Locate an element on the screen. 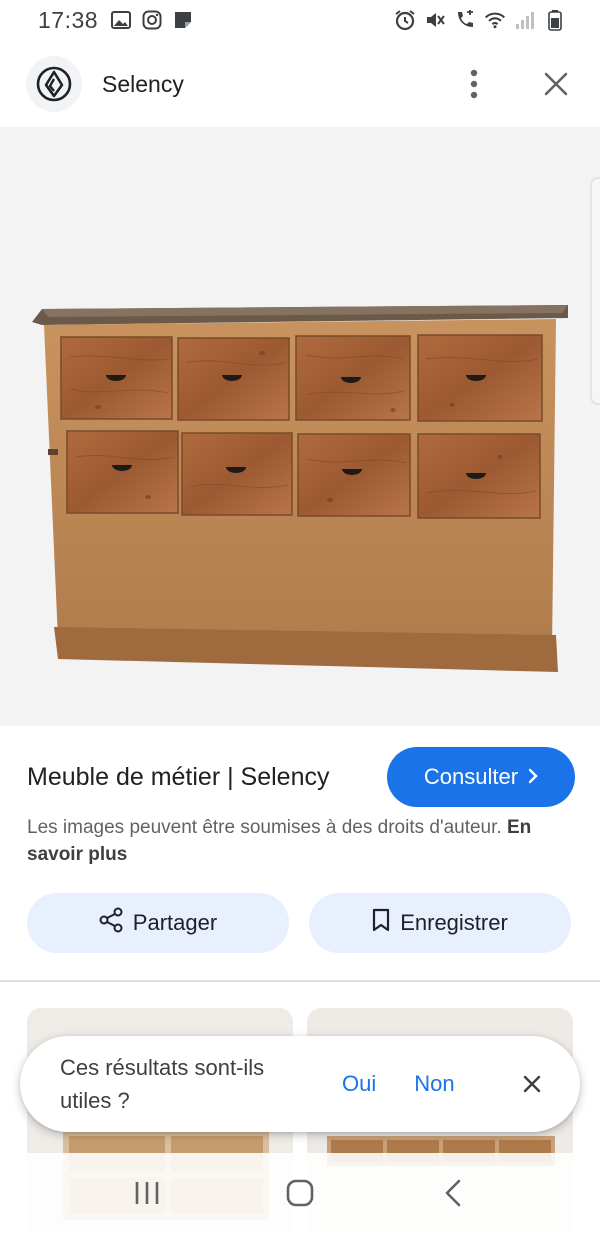 The height and width of the screenshot is (1233, 600). feedback-yes-button: Oui is located at coordinates (359, 1084).